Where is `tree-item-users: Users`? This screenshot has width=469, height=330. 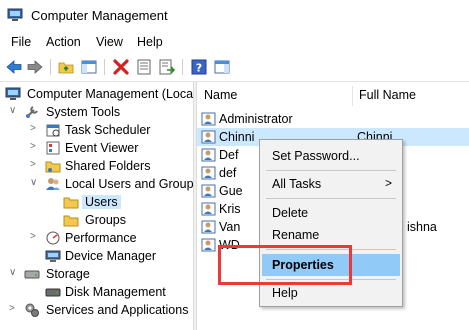 tree-item-users: Users is located at coordinates (96, 202).